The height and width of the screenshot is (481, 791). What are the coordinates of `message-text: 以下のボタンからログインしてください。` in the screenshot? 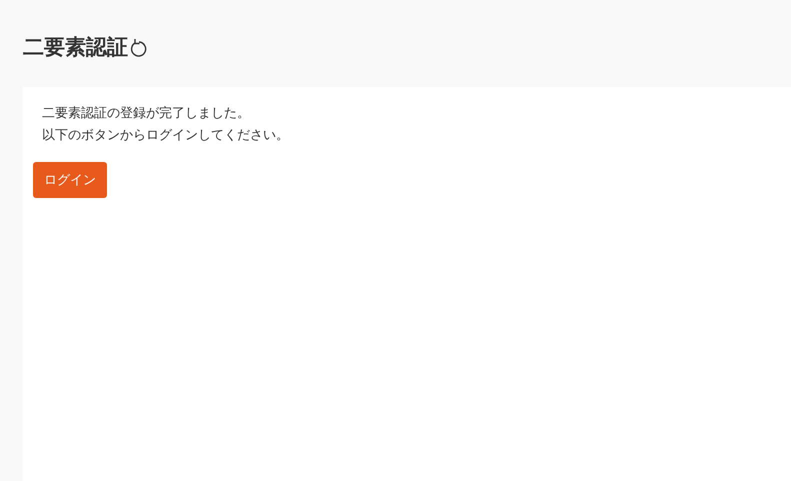 It's located at (166, 136).